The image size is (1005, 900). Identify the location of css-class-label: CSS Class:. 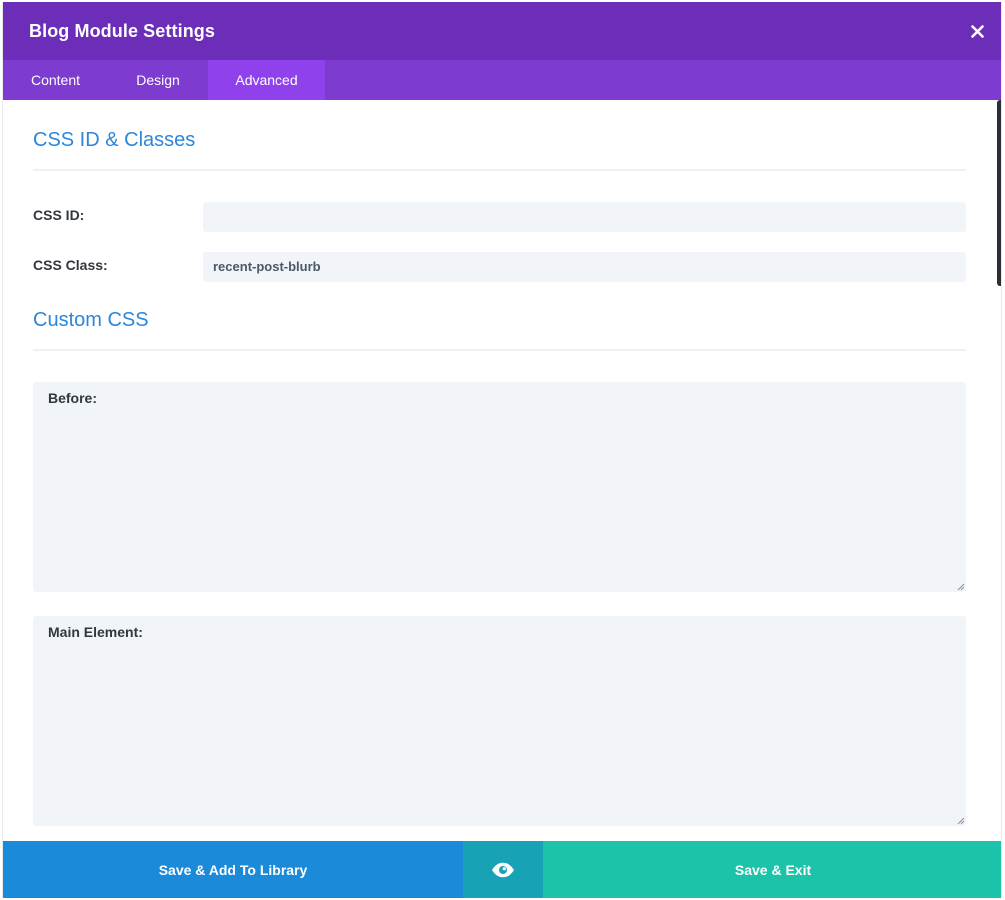
(70, 265).